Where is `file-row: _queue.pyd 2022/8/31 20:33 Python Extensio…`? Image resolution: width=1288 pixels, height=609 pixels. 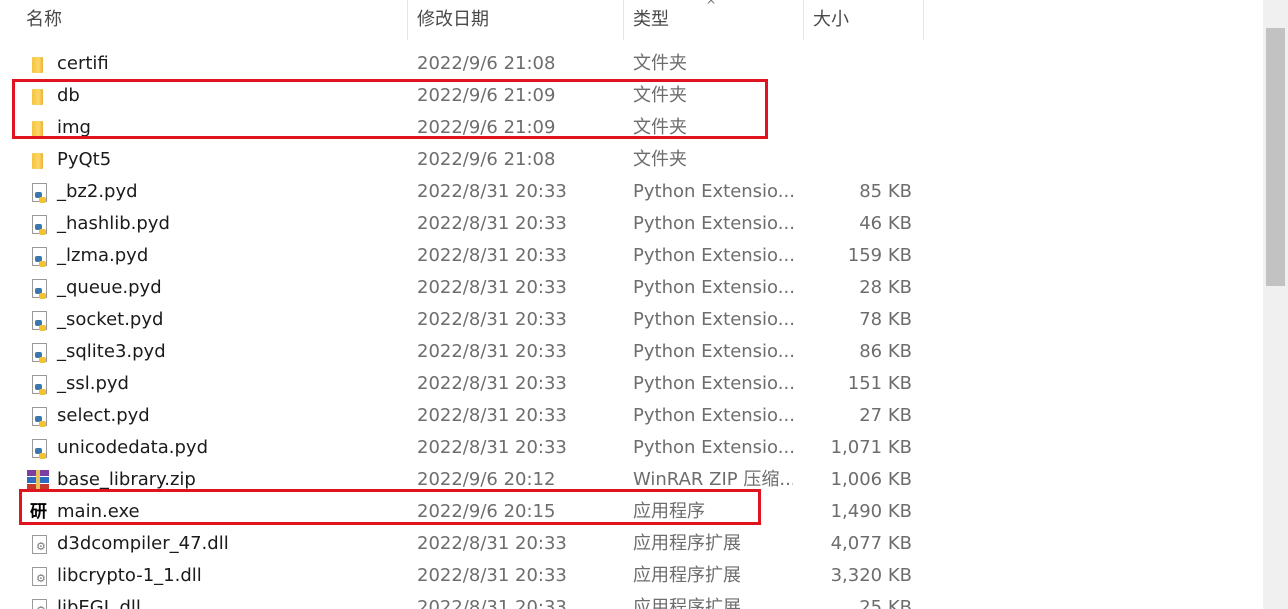 file-row: _queue.pyd 2022/8/31 20:33 Python Extensio… is located at coordinates (631, 288).